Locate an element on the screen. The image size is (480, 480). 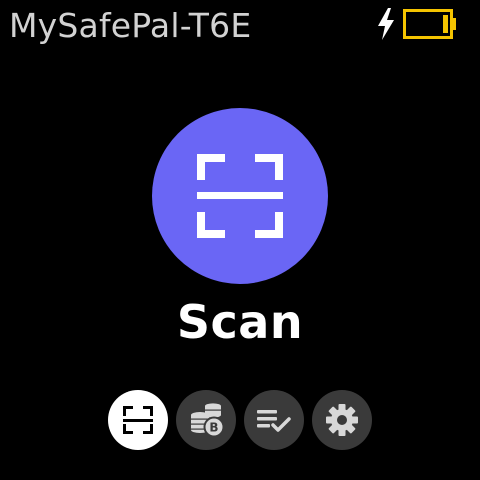
device-name: MySafePal-T6E is located at coordinates (130, 25).